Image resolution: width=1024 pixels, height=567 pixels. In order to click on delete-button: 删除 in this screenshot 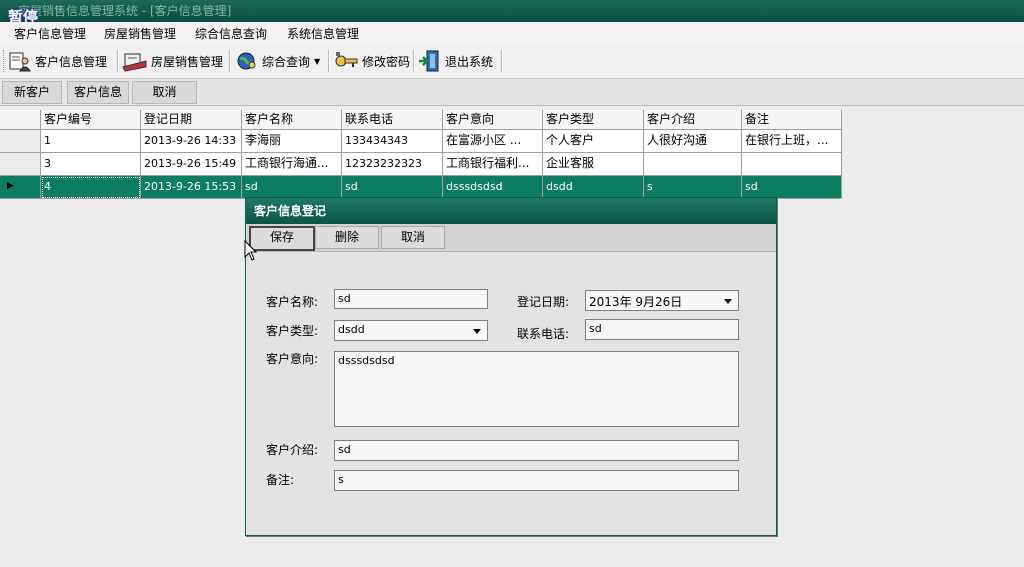, I will do `click(347, 237)`.